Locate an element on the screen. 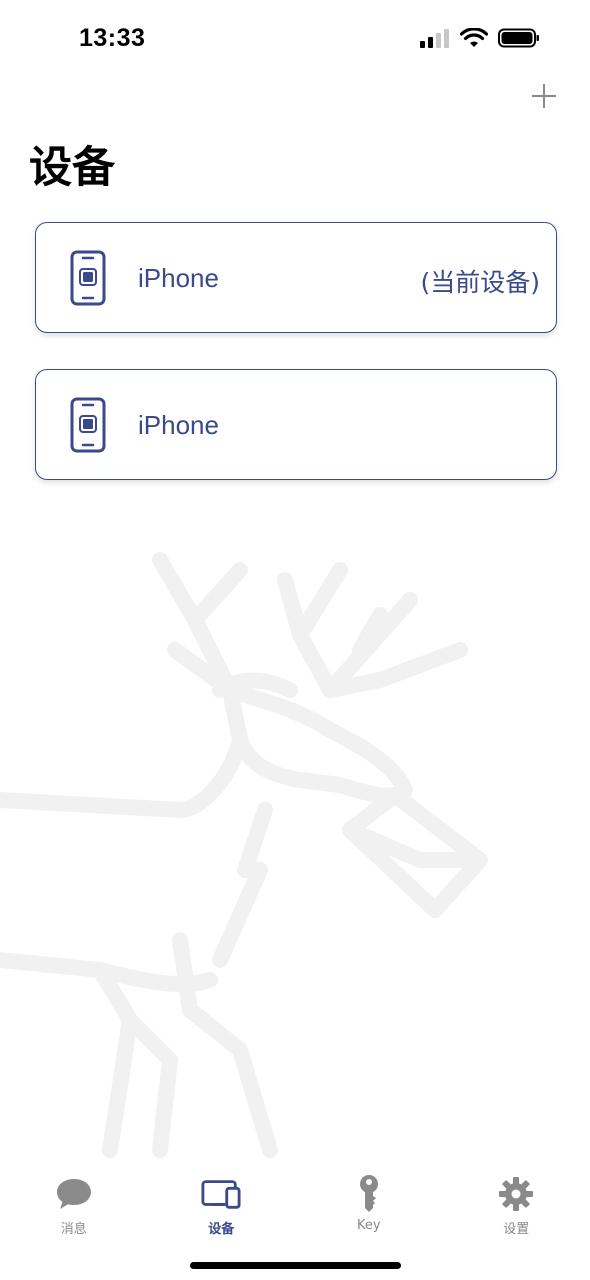 The image size is (590, 1280). add-device-button is located at coordinates (544, 96).